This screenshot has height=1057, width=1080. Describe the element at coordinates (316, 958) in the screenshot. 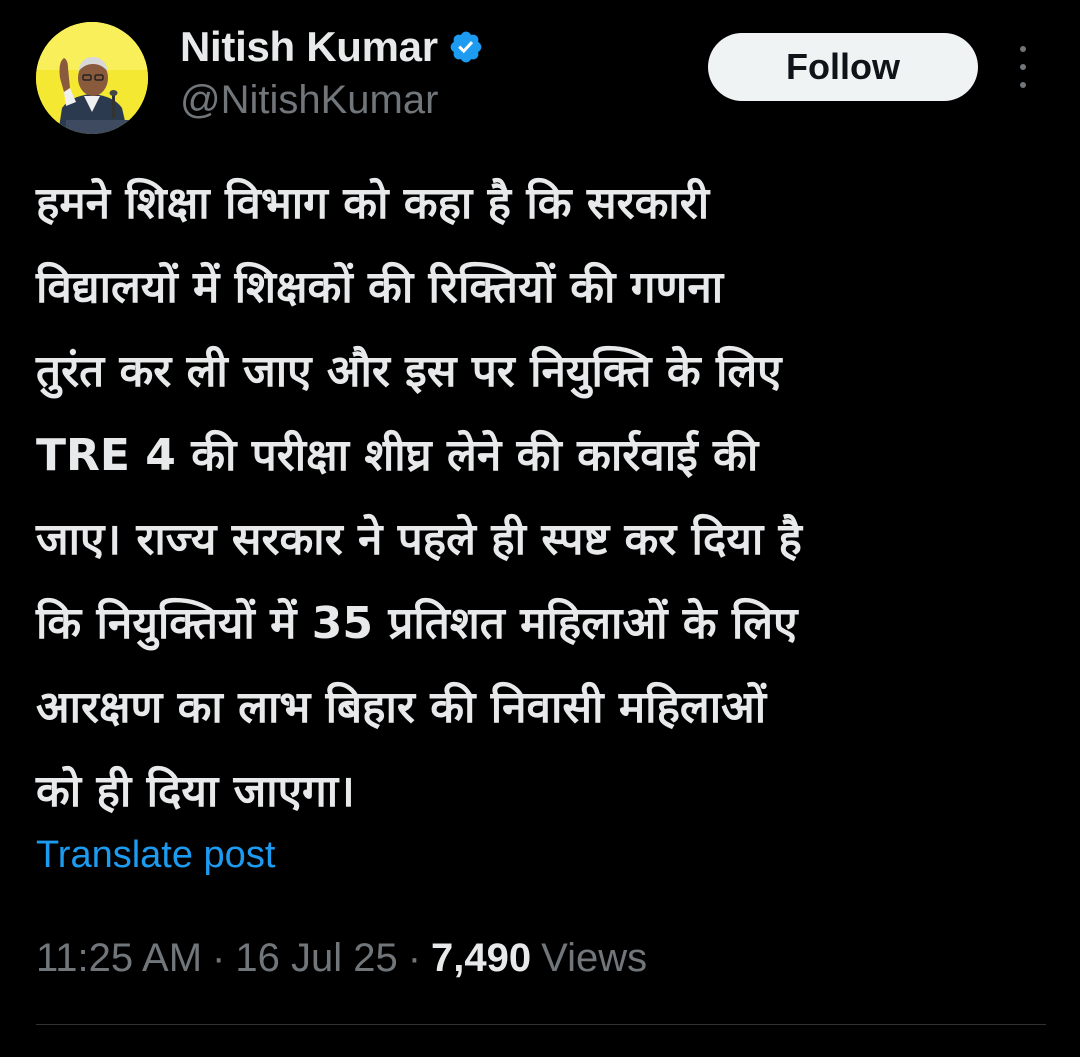

I see `post-date: 16 Jul 25` at that location.